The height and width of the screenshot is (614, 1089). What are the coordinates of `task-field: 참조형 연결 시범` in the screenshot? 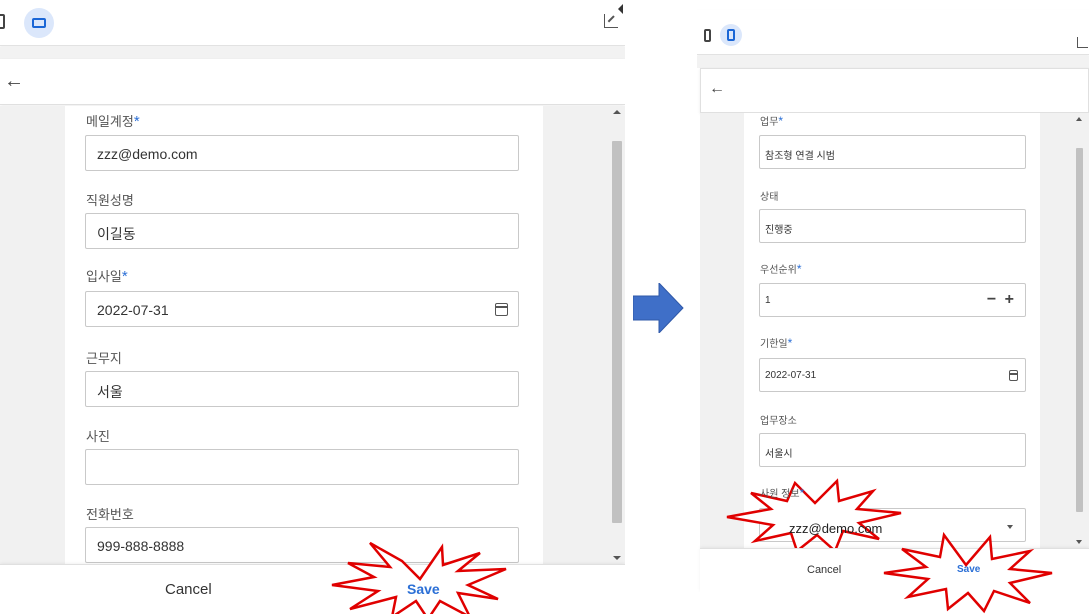 It's located at (892, 152).